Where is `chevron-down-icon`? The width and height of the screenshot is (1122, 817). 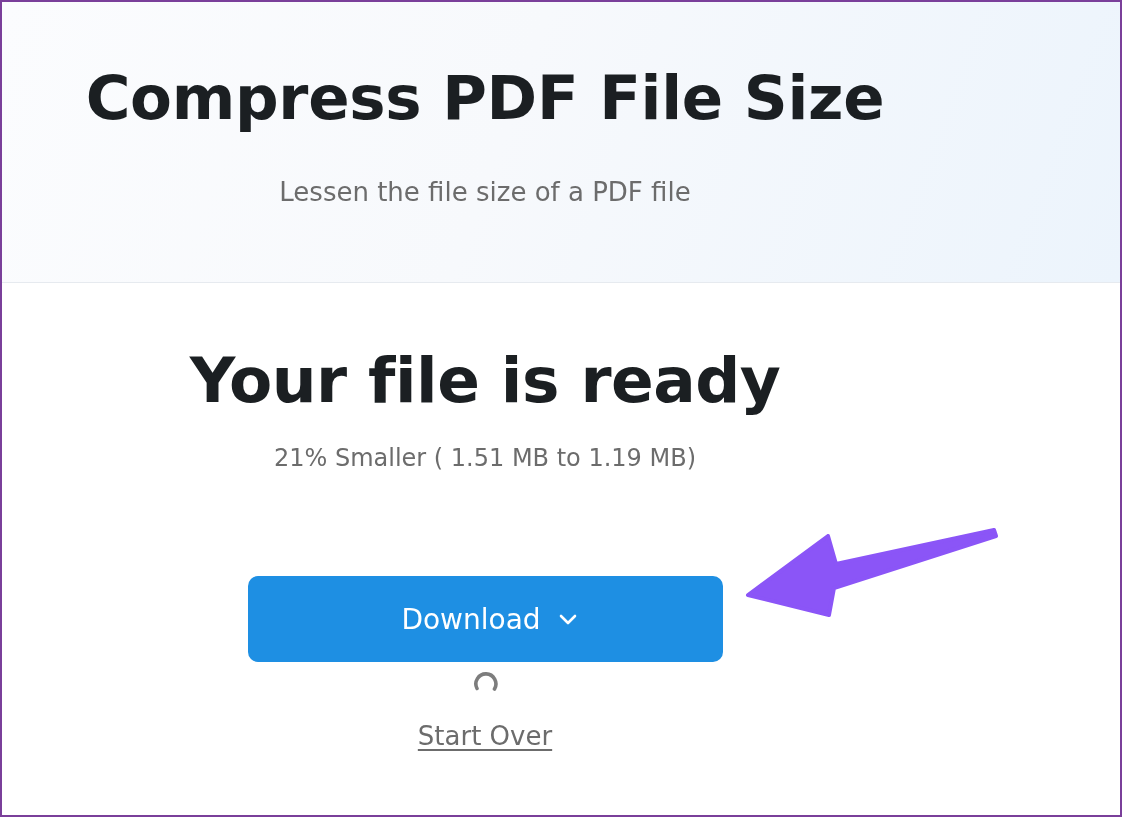
chevron-down-icon is located at coordinates (567, 619).